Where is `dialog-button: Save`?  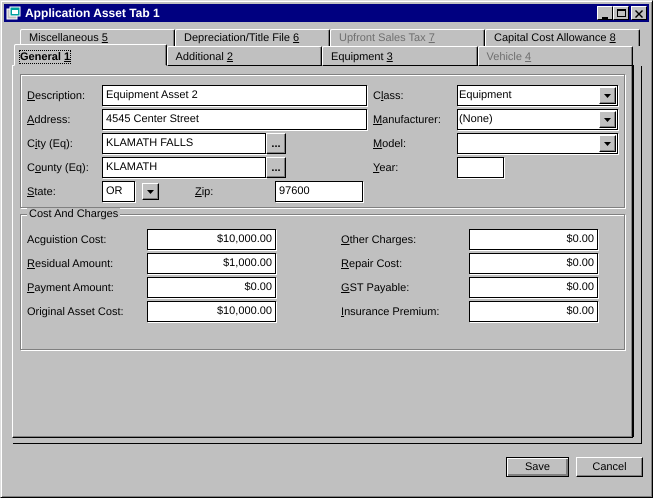 dialog-button: Save is located at coordinates (537, 467).